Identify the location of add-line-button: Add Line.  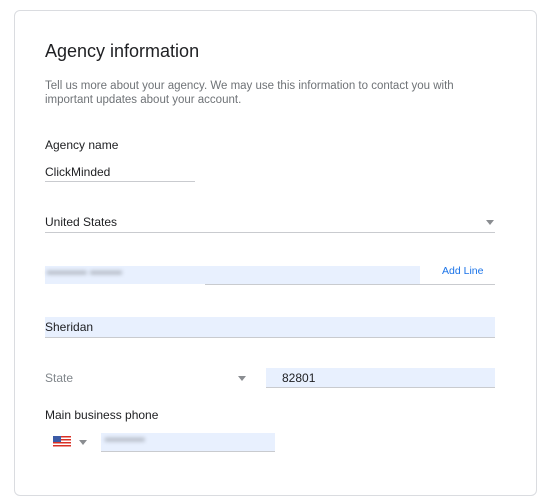
(462, 271).